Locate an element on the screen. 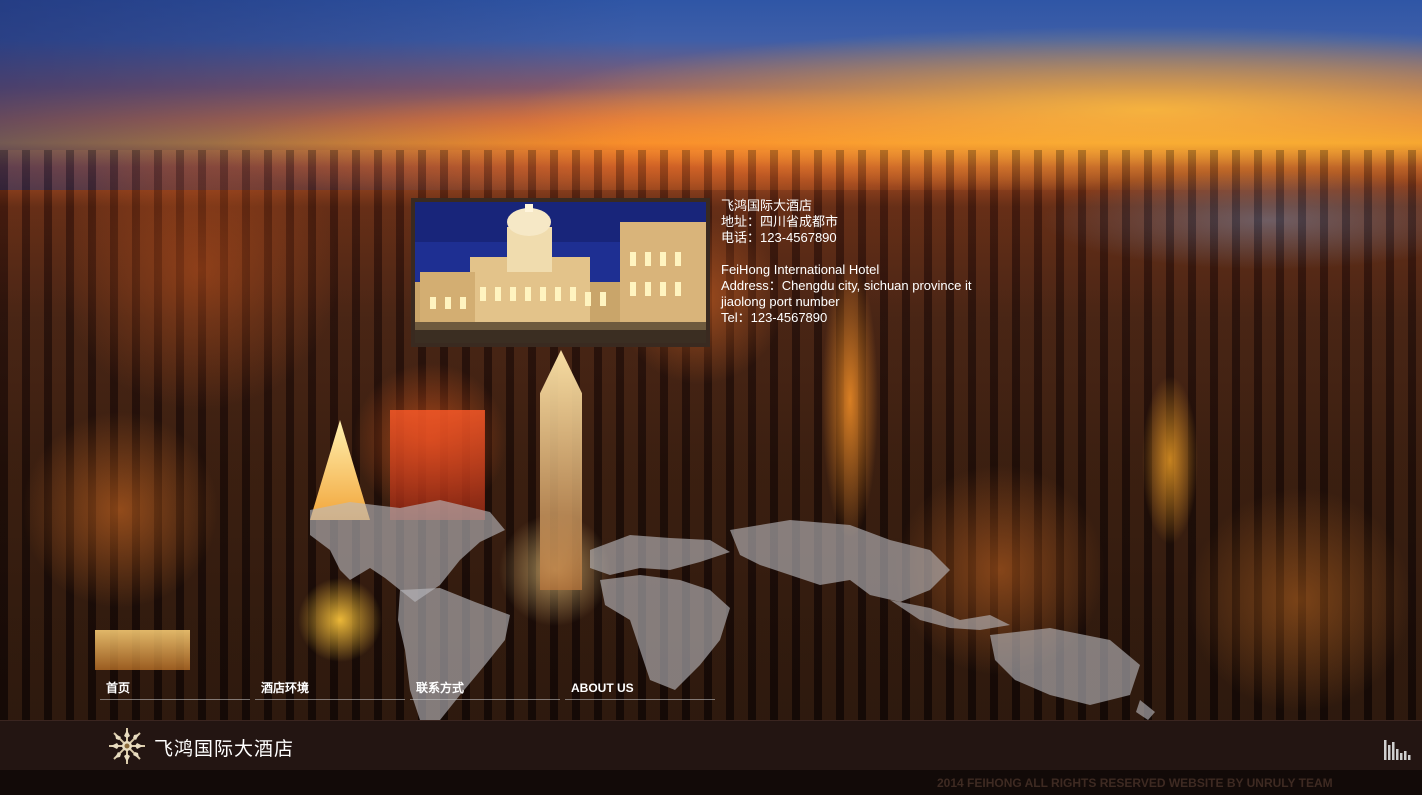 This screenshot has width=1422, height=795. lit-building is located at coordinates (142, 650).